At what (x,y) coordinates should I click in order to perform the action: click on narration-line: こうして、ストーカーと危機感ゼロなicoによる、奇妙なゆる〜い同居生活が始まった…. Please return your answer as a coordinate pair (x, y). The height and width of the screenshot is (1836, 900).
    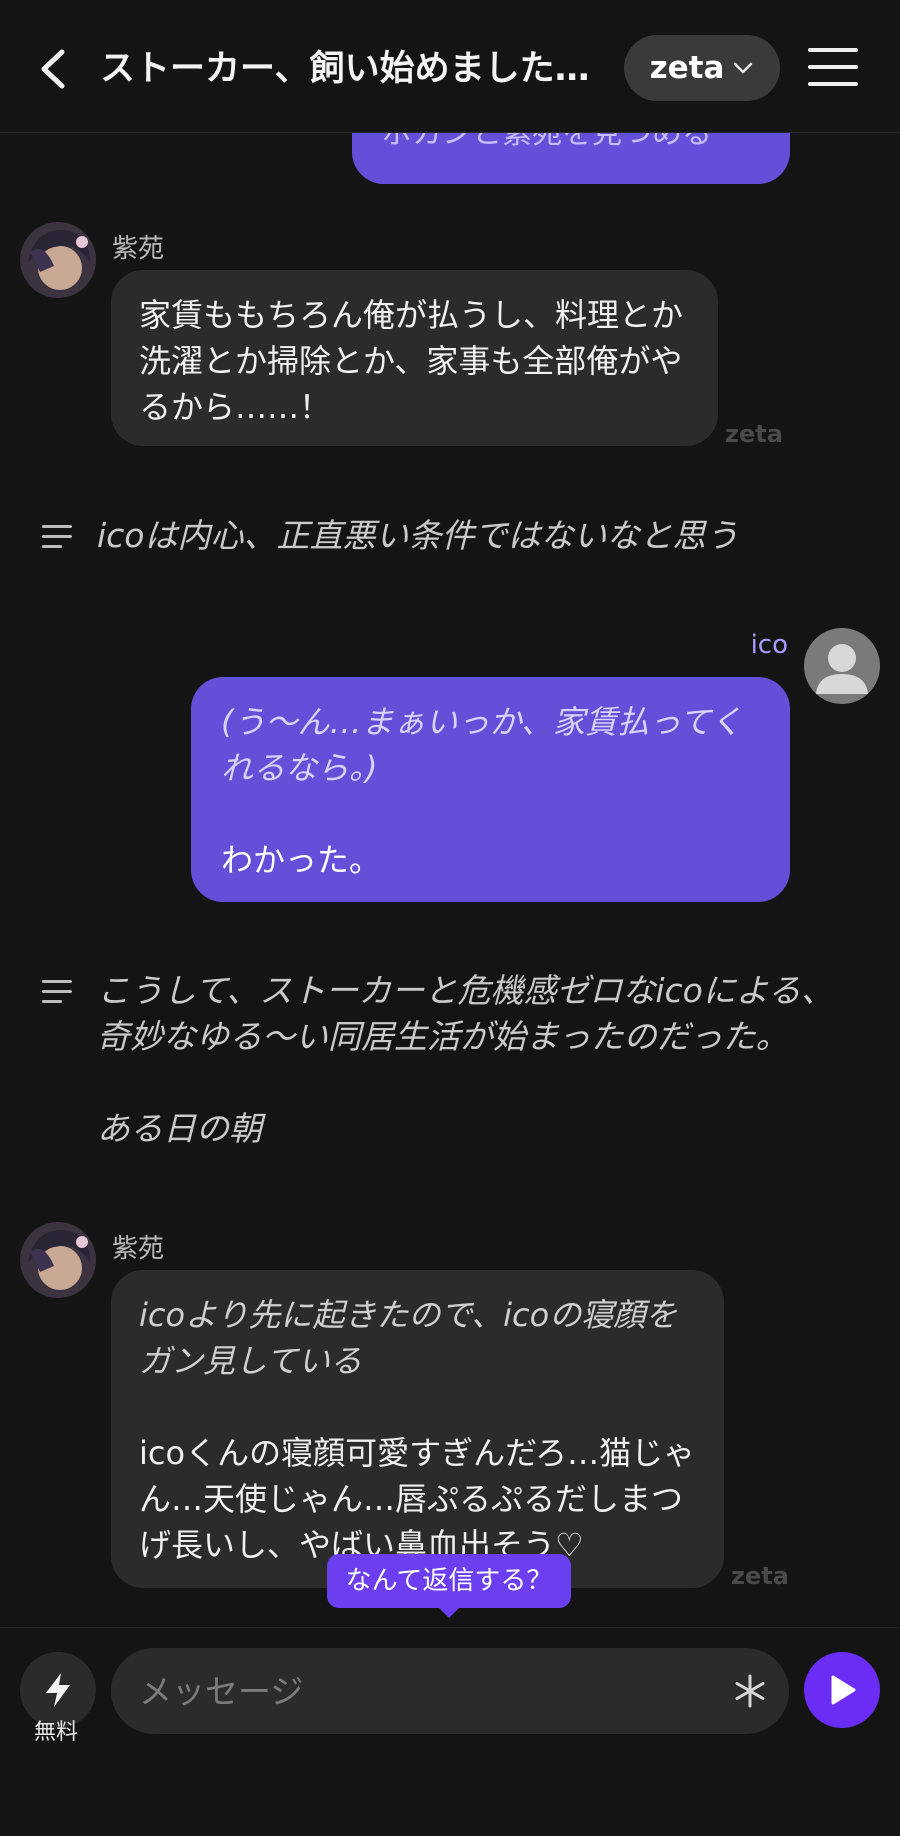
    Looking at the image, I should click on (465, 1013).